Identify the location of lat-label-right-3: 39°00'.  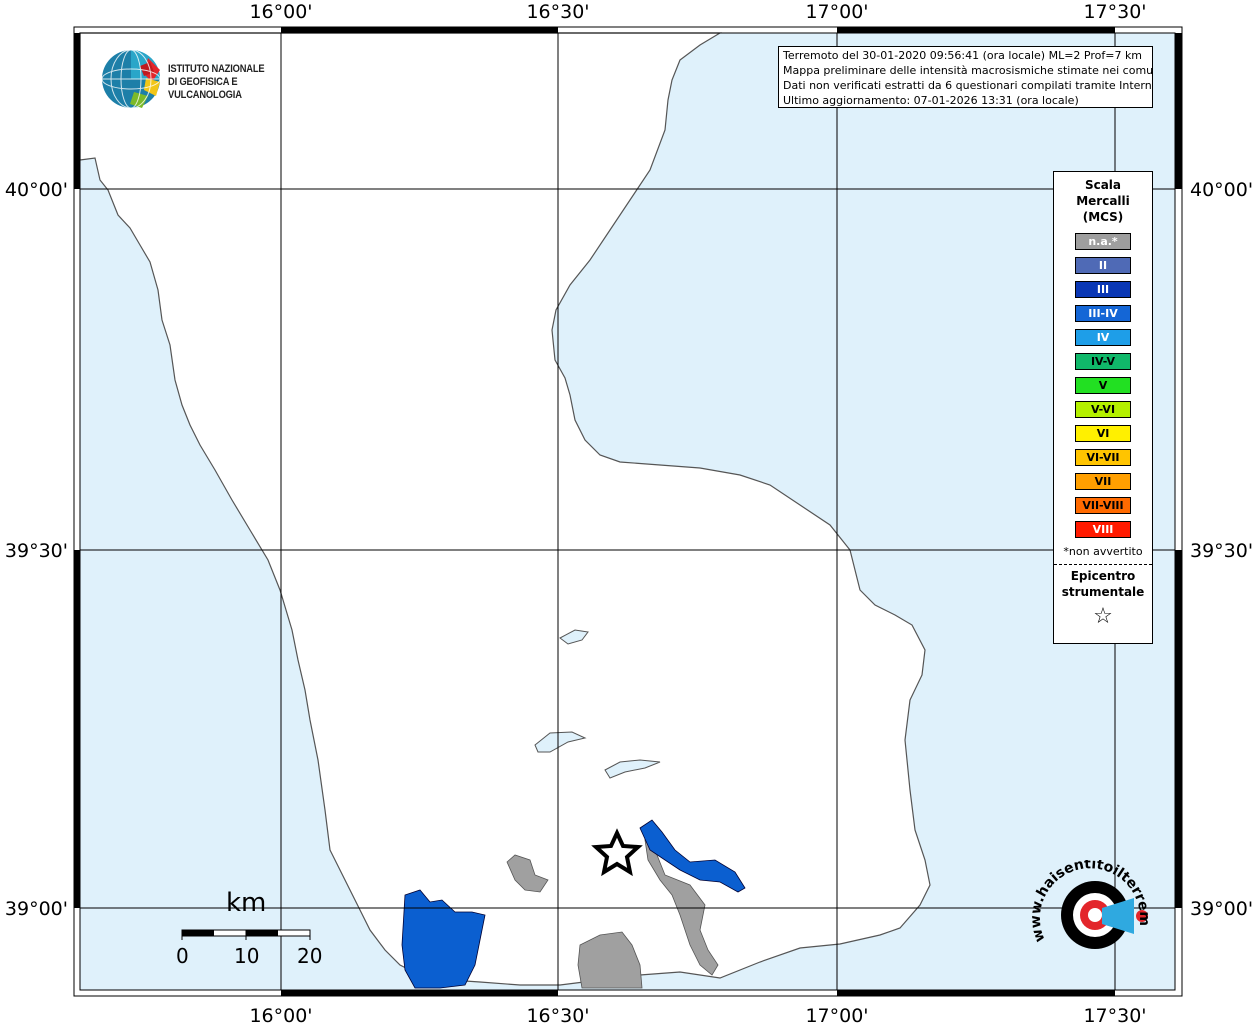
(1221, 909).